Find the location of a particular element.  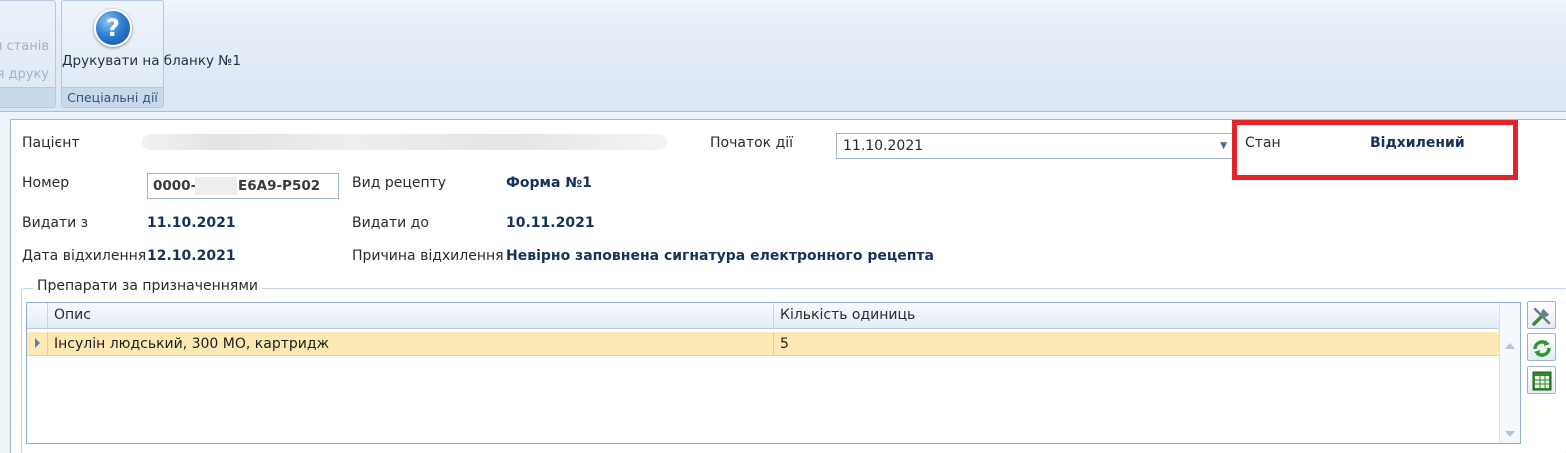

state-label: Стан is located at coordinates (1263, 143).